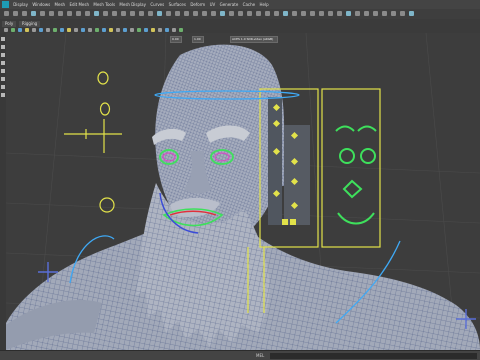 The width and height of the screenshot is (480, 360). I want to click on shelf-tab-poly: Poly, so click(9, 24).